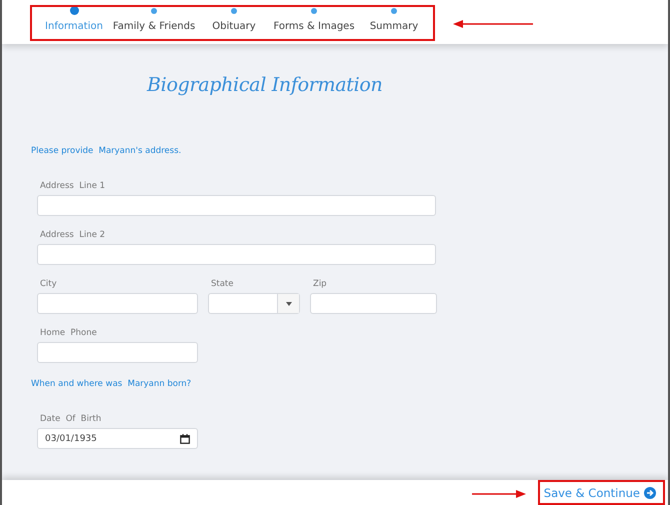 Image resolution: width=670 pixels, height=505 pixels. What do you see at coordinates (264, 85) in the screenshot?
I see `section-heading: Biographical Information` at bounding box center [264, 85].